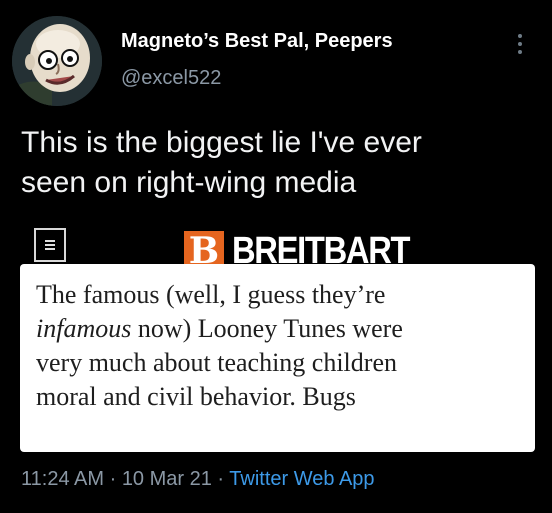  What do you see at coordinates (62, 479) in the screenshot?
I see `tweet-time: 11:24 AM` at bounding box center [62, 479].